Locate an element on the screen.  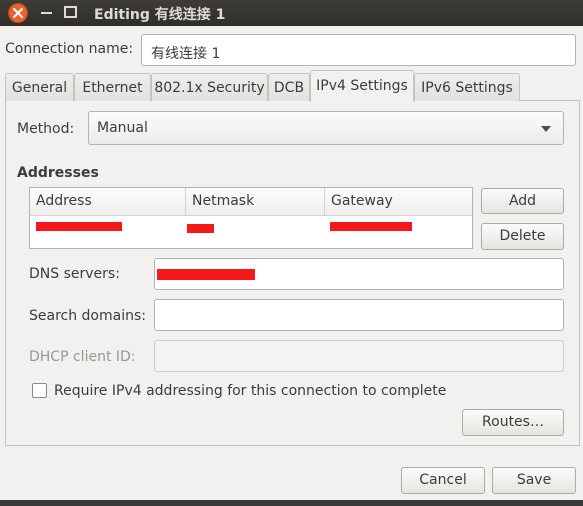
redacted-address is located at coordinates (79, 226).